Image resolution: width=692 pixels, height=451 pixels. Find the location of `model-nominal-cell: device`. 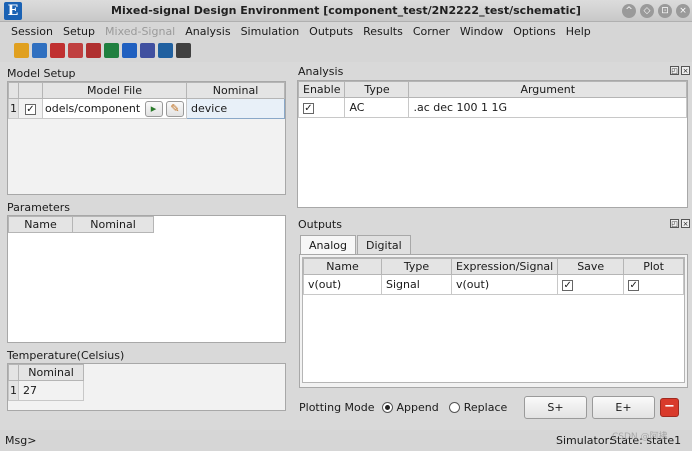

model-nominal-cell: device is located at coordinates (235, 108).